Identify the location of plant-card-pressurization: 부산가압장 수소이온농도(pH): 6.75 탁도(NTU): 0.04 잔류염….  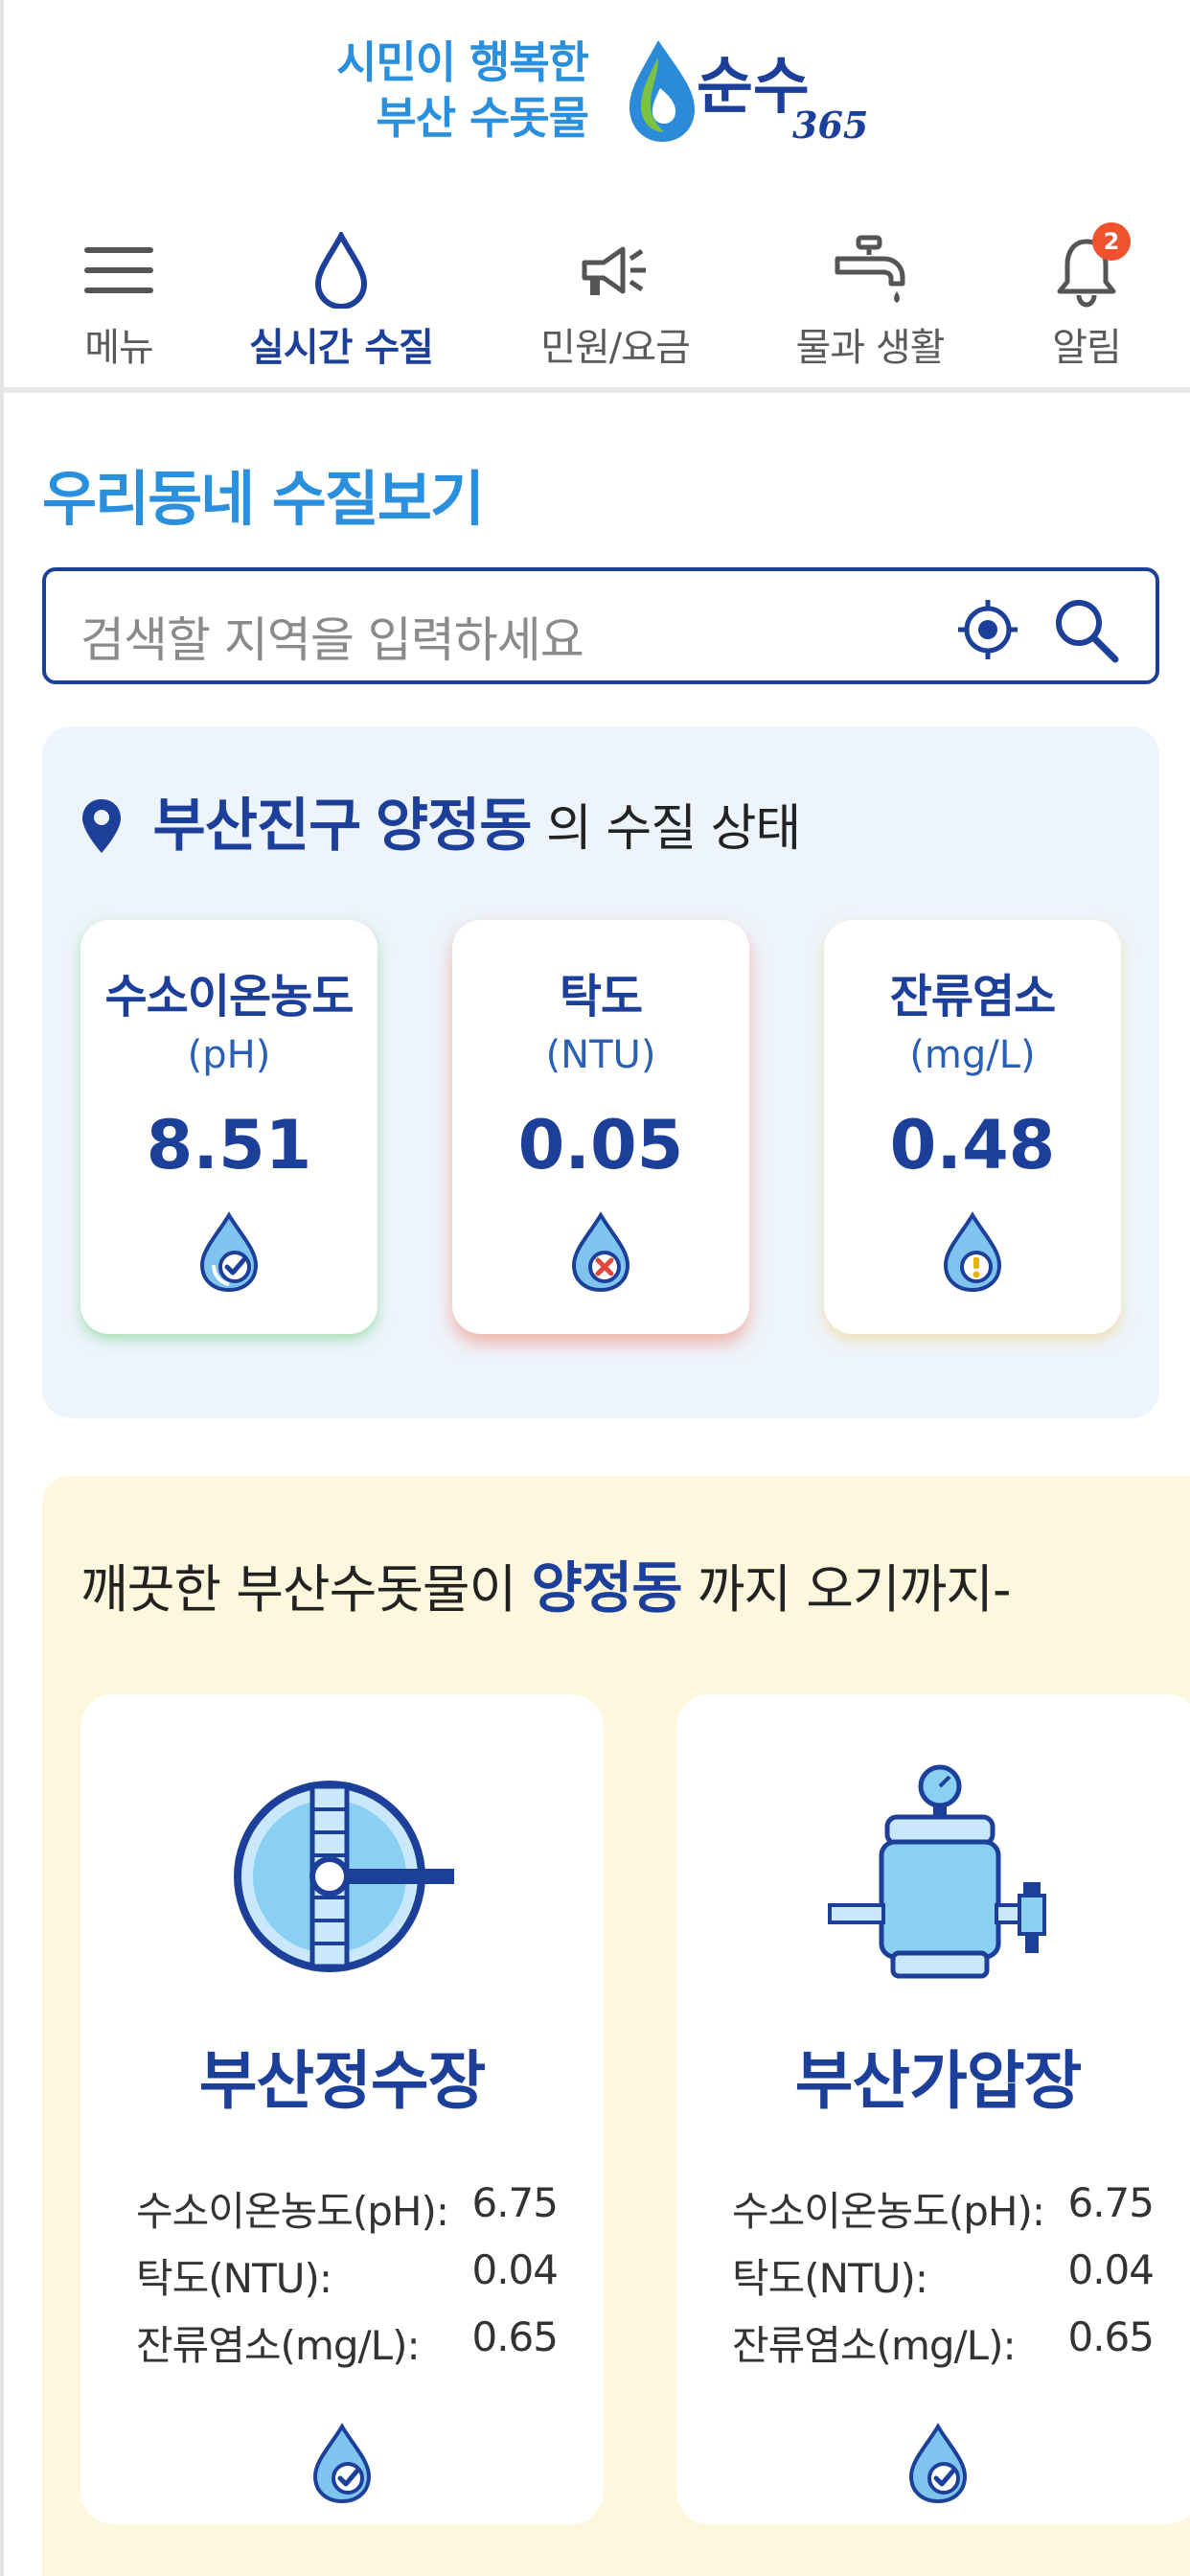
(933, 2109).